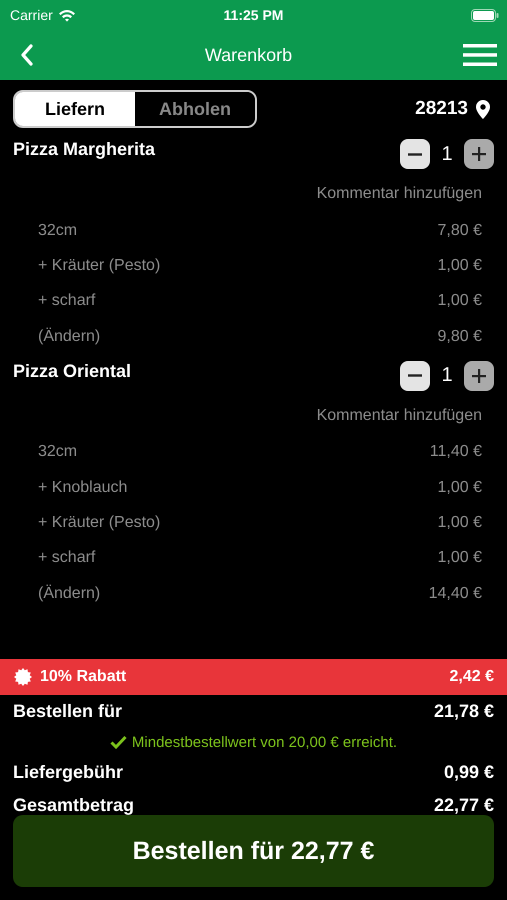 The height and width of the screenshot is (900, 507). I want to click on option-label: + Knoblauch, so click(83, 487).